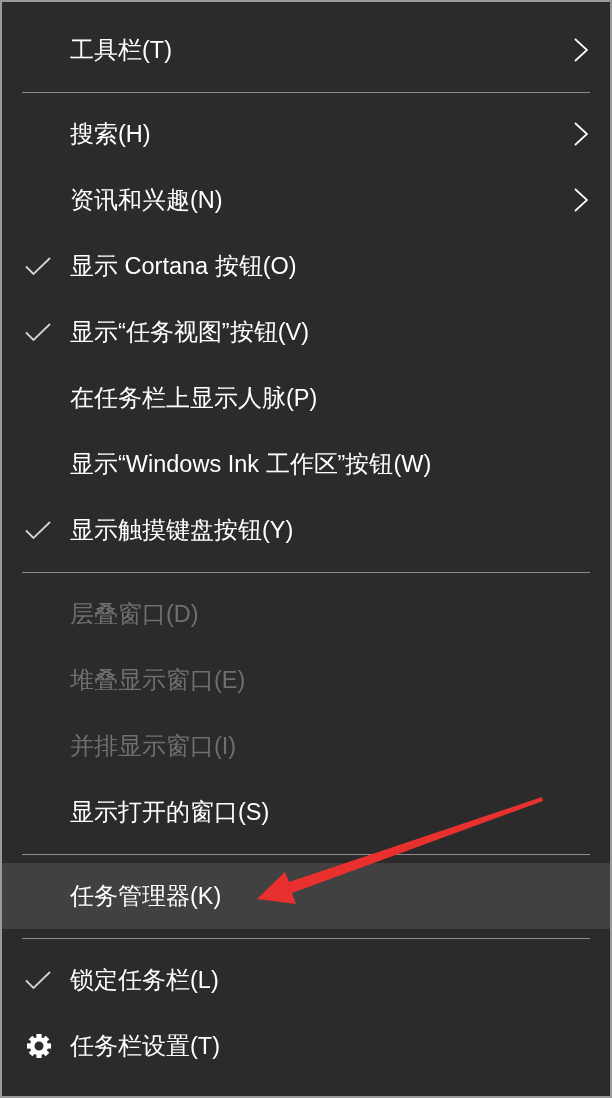 Image resolution: width=612 pixels, height=1098 pixels. Describe the element at coordinates (306, 332) in the screenshot. I see `menu-item: 显示“任务视图”按钮(V)` at that location.